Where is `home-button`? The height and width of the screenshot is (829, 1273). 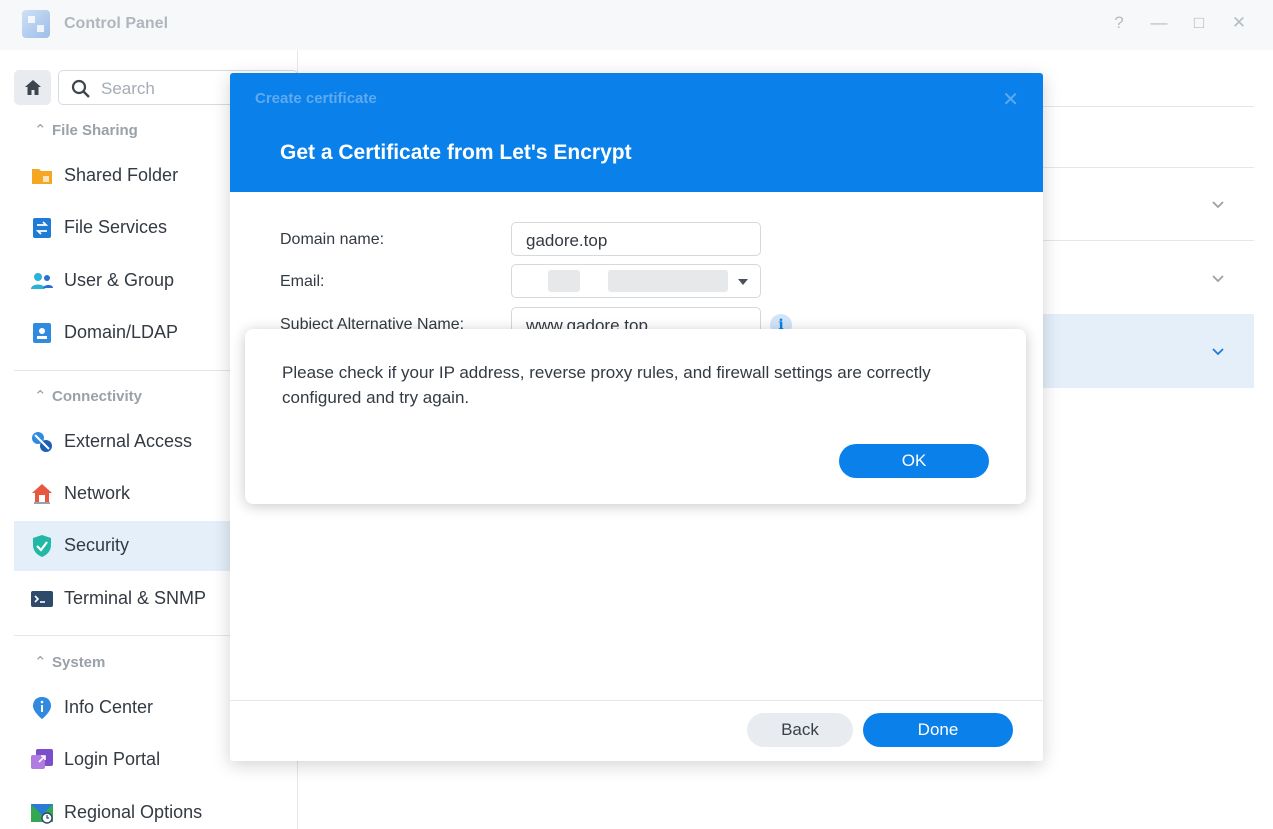 home-button is located at coordinates (32, 87).